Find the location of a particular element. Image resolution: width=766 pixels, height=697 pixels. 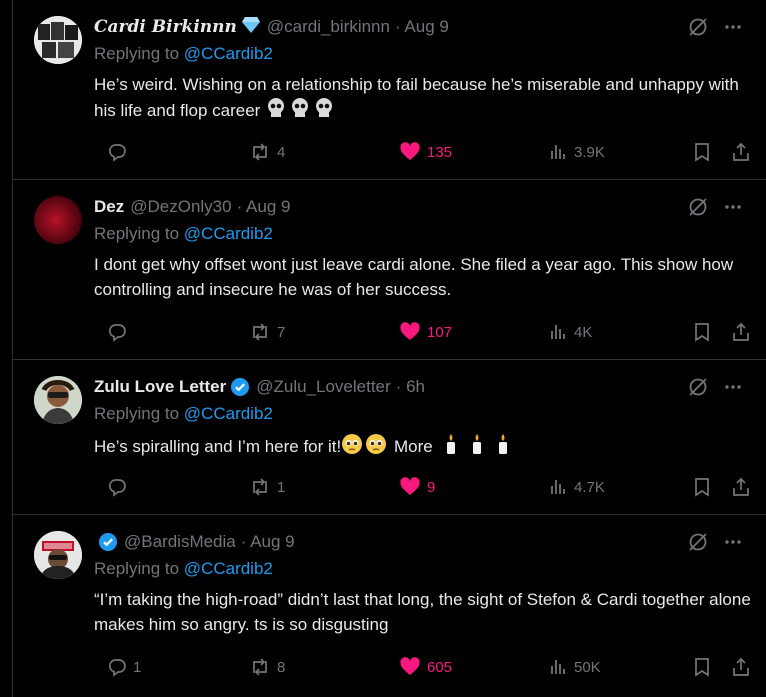

tweet-actions: 1 8 605 50K is located at coordinates (424, 668).